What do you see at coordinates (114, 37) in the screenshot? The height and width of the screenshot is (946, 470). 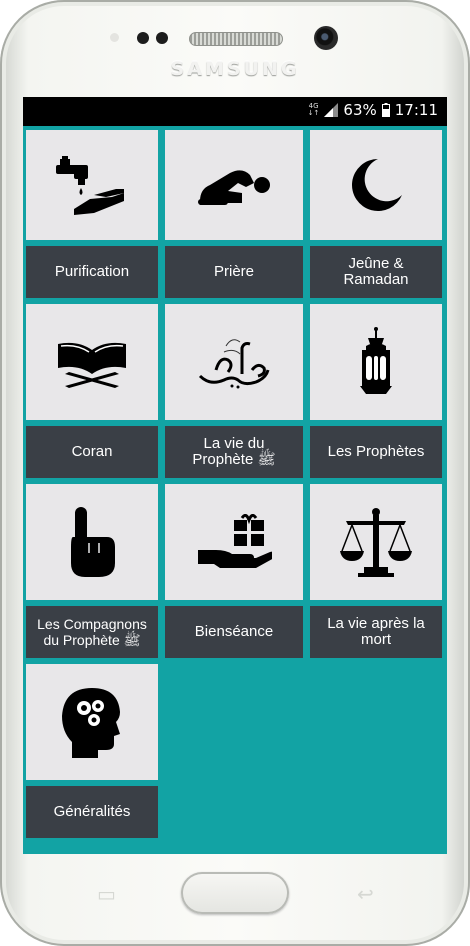 I see `proximity-sensor` at bounding box center [114, 37].